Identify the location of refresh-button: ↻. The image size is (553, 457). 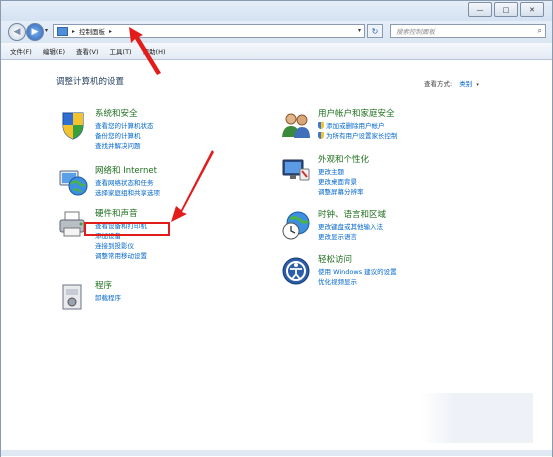
(375, 31).